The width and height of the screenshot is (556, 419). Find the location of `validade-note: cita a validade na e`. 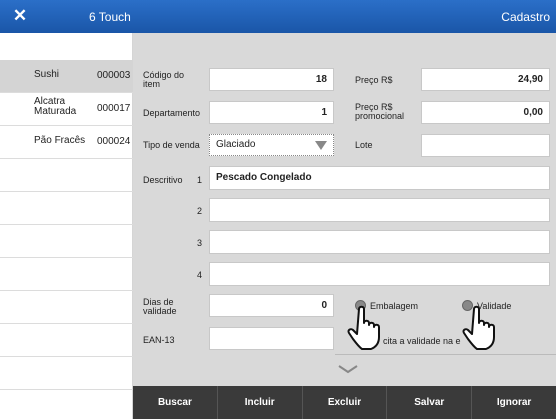

validade-note: cita a validade na e is located at coordinates (422, 341).